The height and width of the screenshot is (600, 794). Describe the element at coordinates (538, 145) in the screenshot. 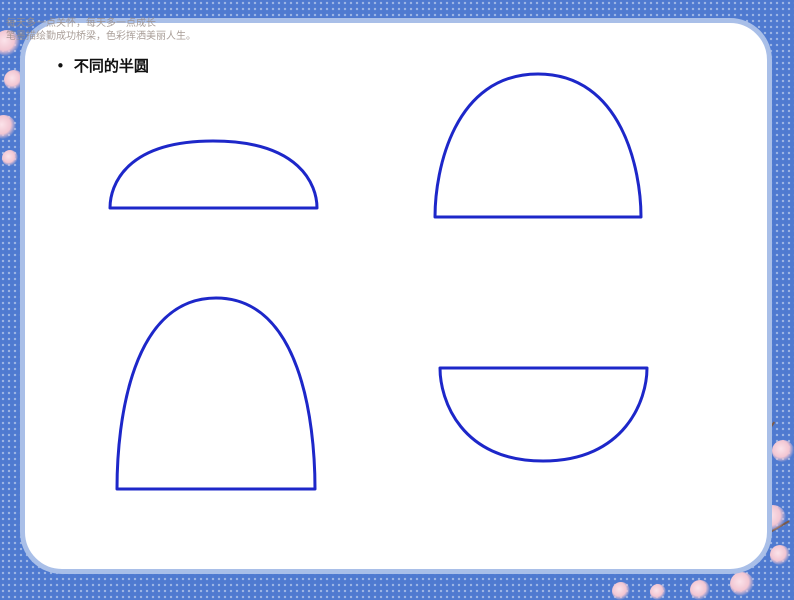

I see `semicircle-tall-right` at that location.